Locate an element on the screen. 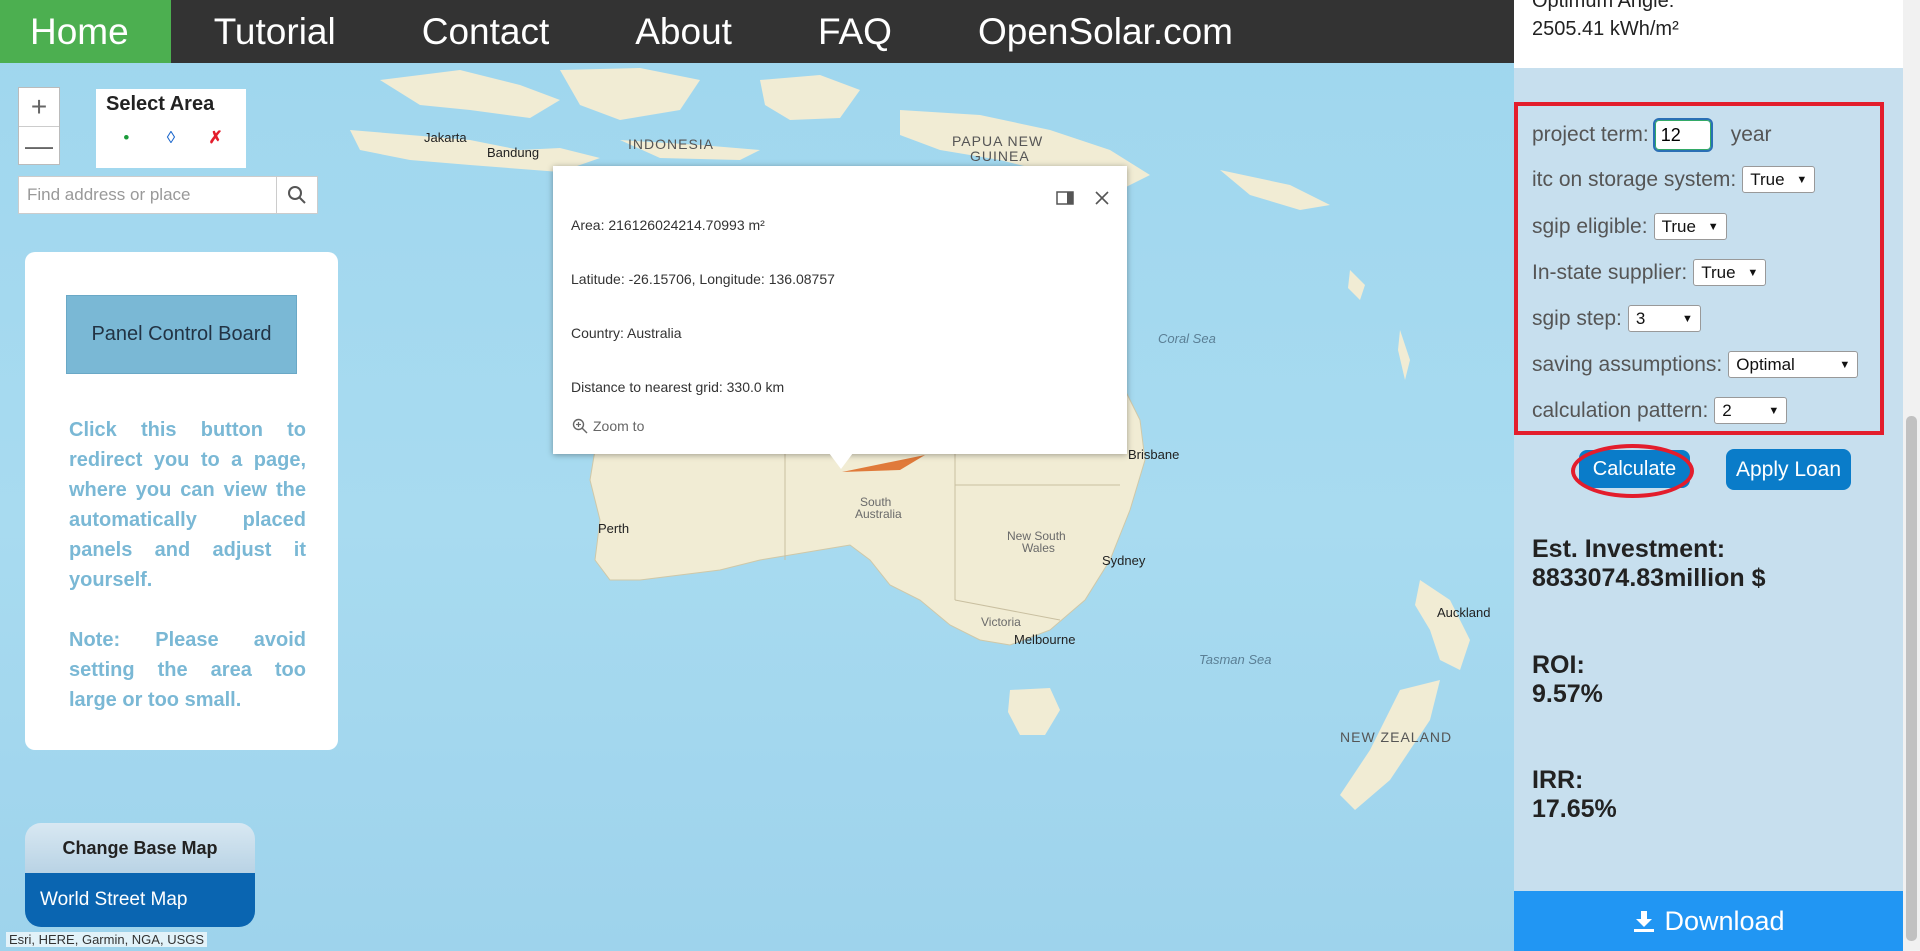 The height and width of the screenshot is (951, 1920). in-state-label: In-state supplier: is located at coordinates (1610, 272).